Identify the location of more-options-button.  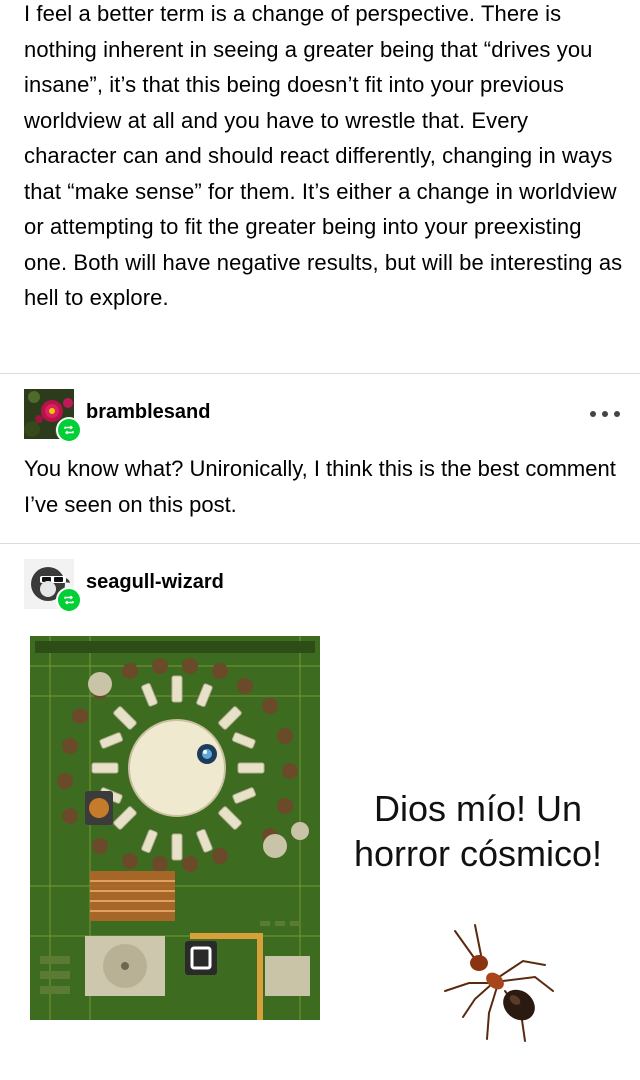
(605, 414).